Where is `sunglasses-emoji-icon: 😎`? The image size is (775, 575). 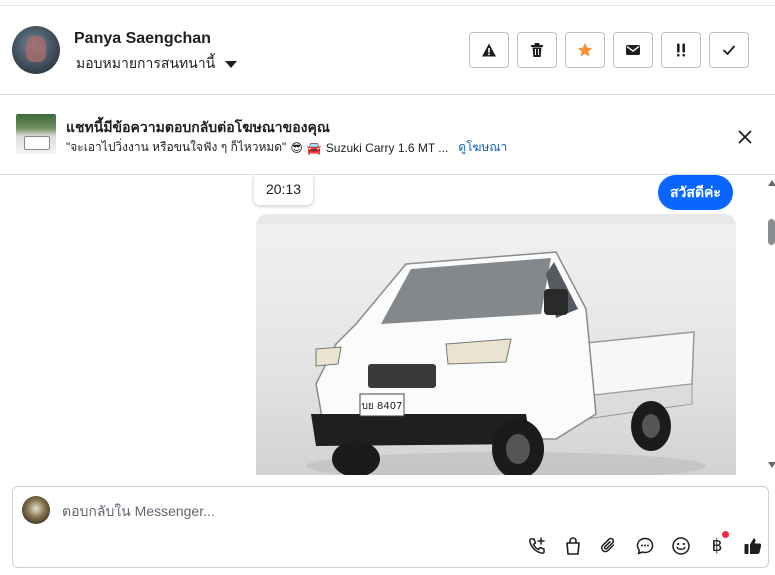
sunglasses-emoji-icon: 😎 is located at coordinates (296, 147).